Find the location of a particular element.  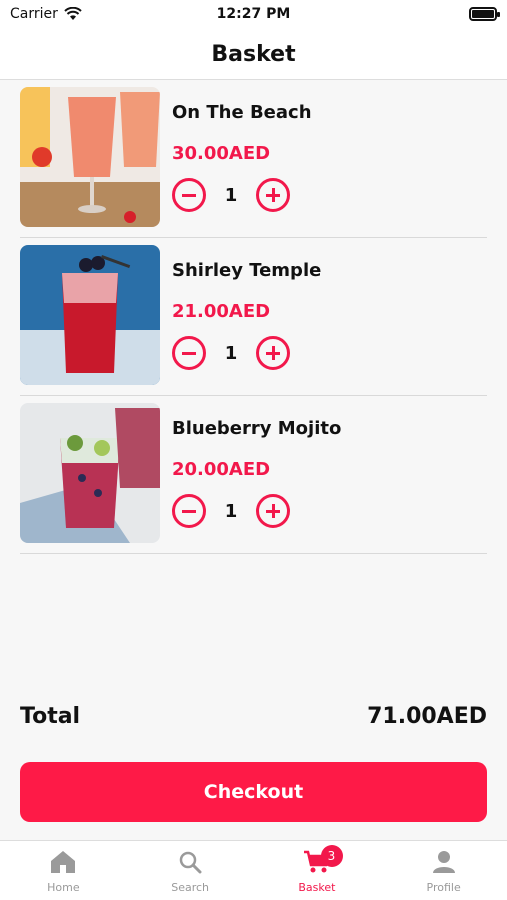

tab-label: Profile is located at coordinates (443, 887).